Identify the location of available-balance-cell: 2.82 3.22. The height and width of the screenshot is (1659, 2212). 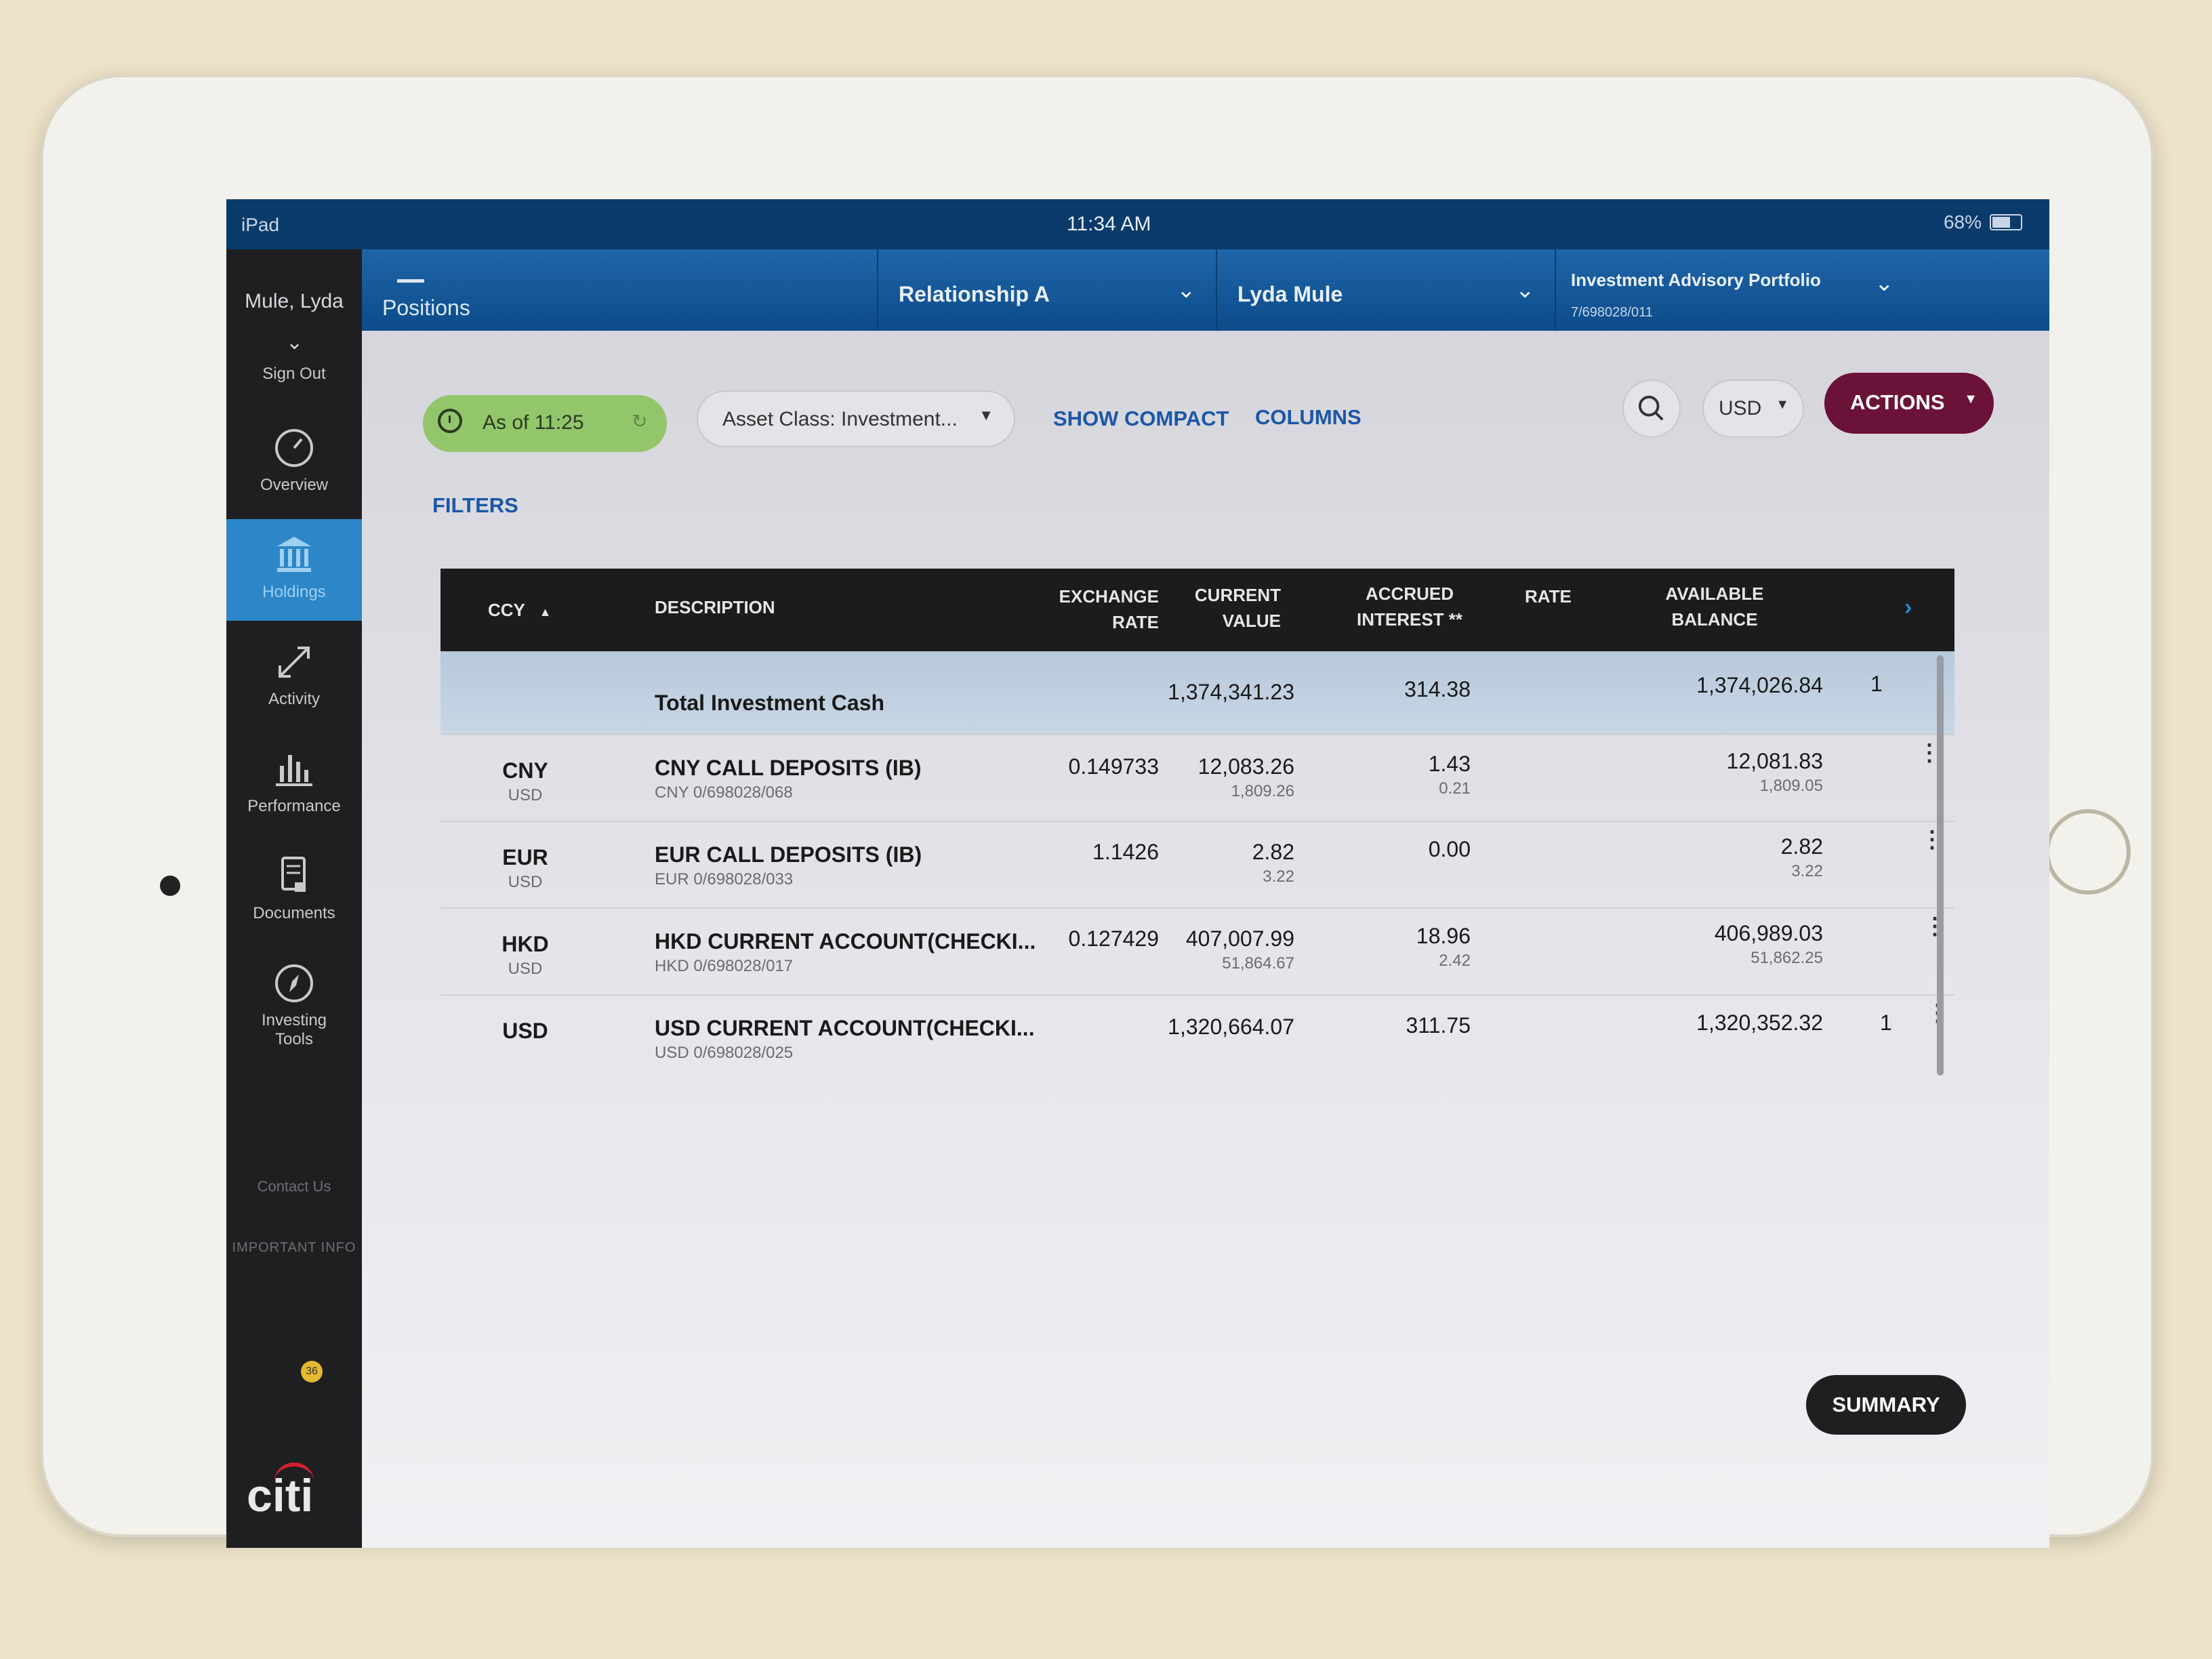
(1735, 858).